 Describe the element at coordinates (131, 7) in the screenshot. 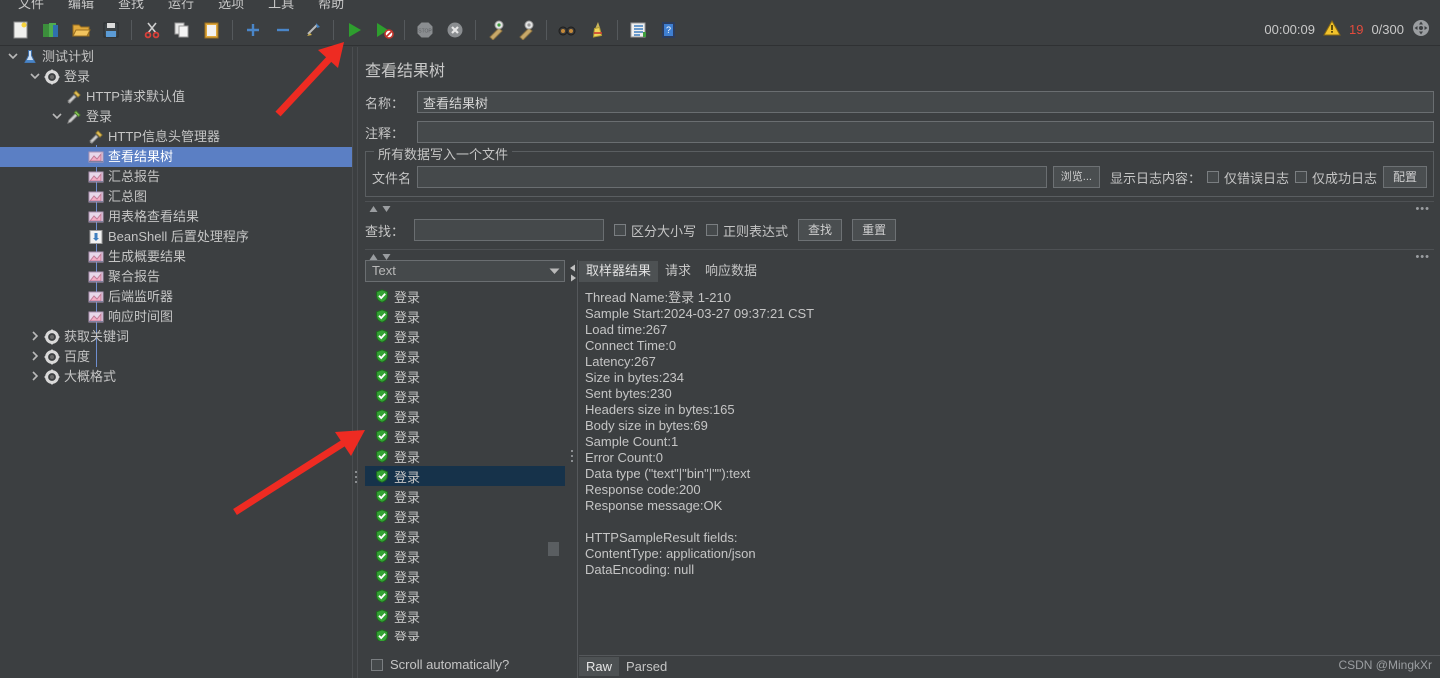

I see `menu-item-search: 查找` at that location.